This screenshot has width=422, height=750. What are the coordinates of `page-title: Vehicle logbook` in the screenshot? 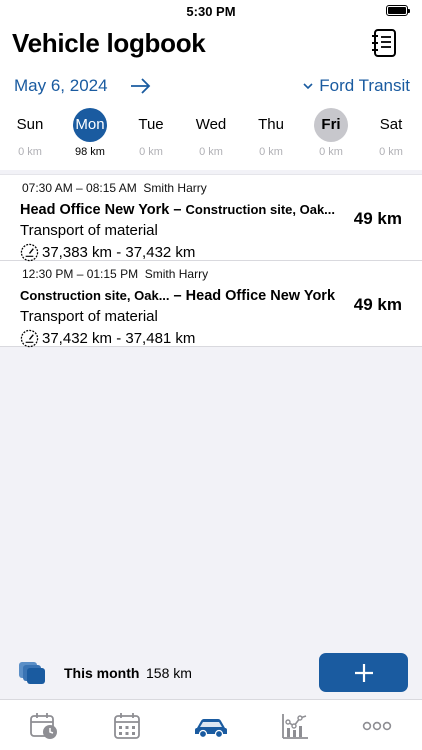 It's located at (109, 43).